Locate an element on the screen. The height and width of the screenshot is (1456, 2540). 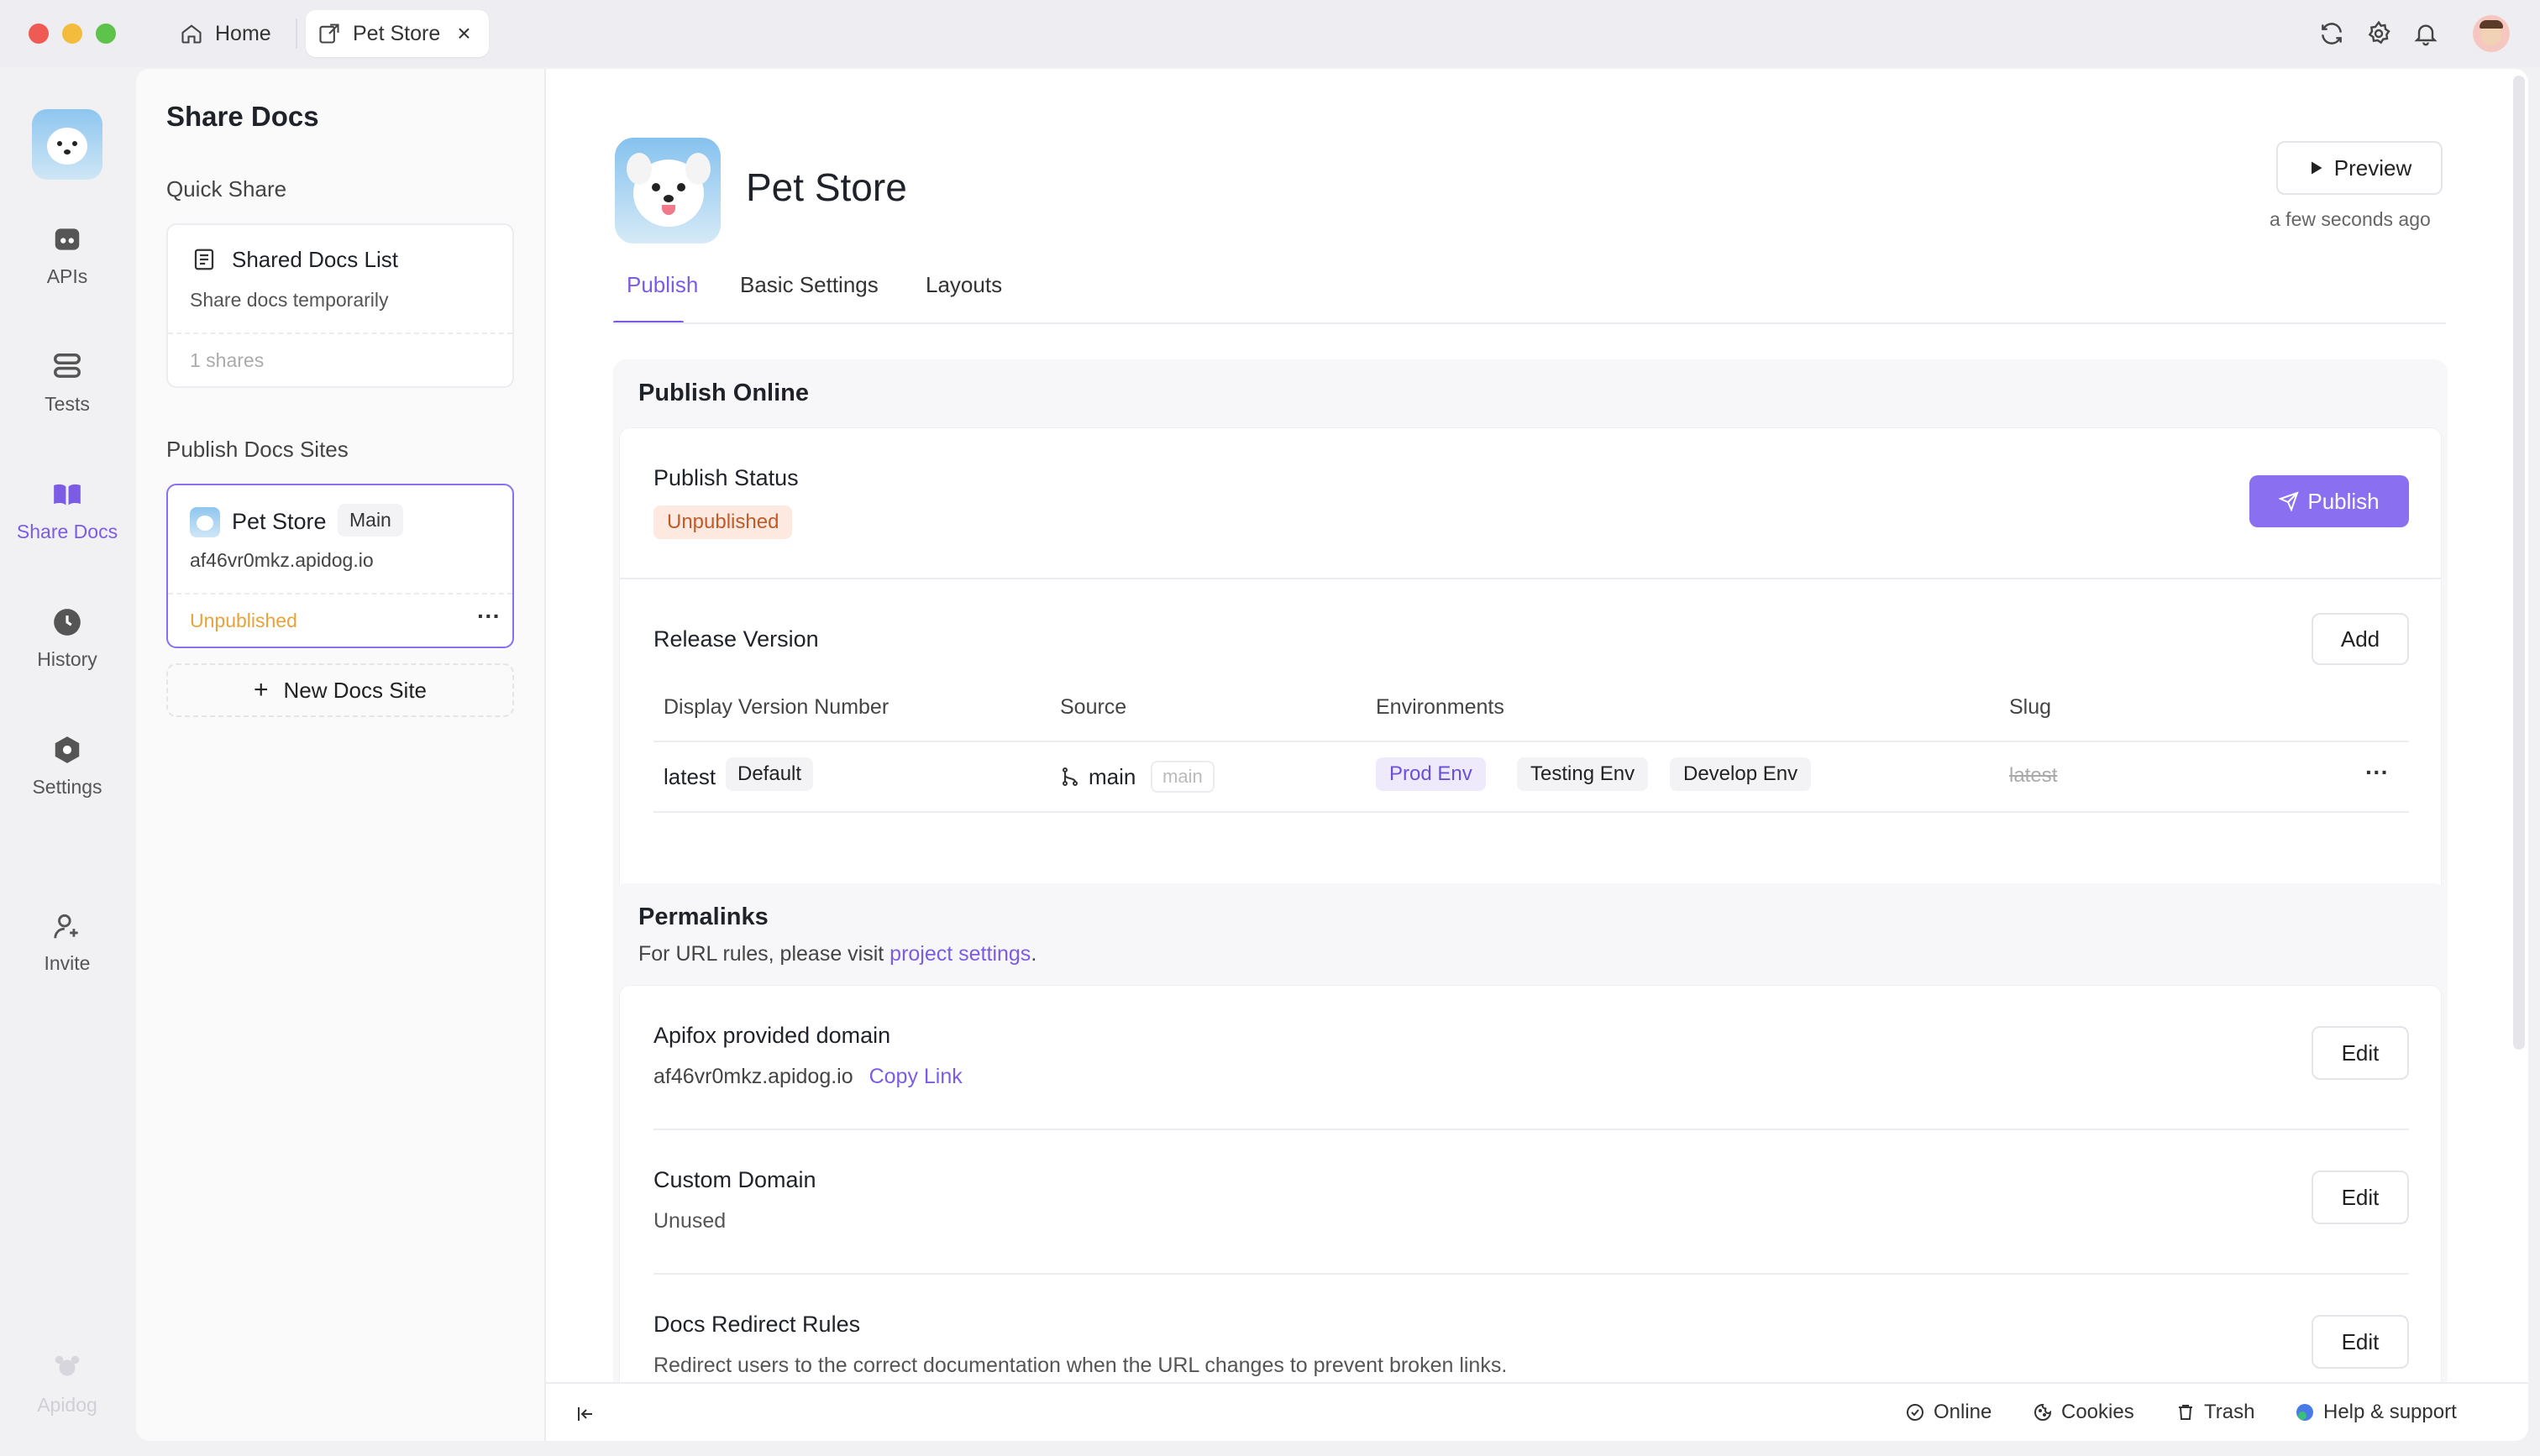
col-slug: Slug is located at coordinates (2031, 707).